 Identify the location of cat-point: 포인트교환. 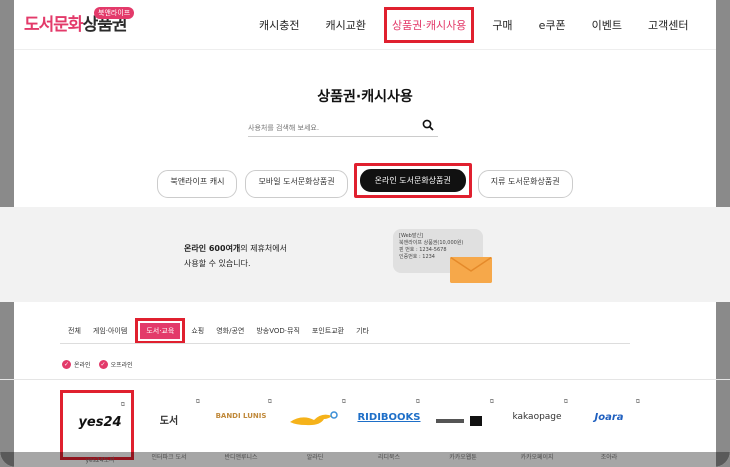
(328, 331).